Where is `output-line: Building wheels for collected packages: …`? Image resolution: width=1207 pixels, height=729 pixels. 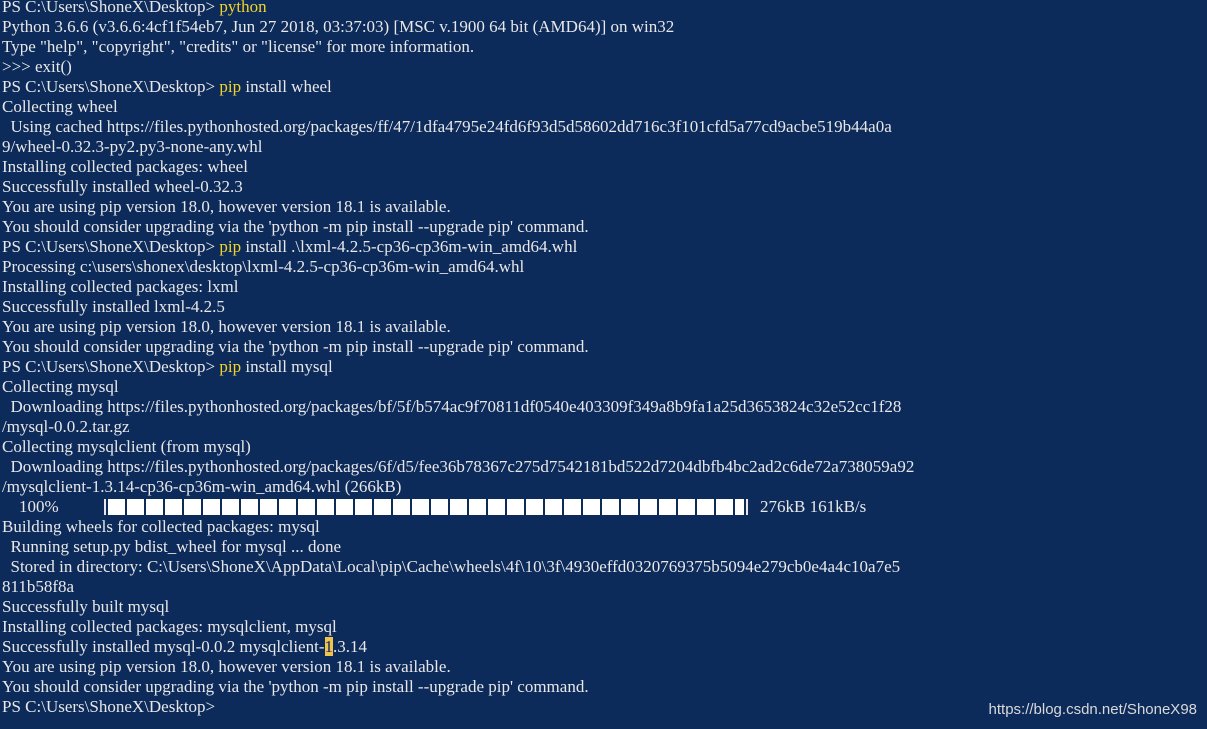
output-line: Building wheels for collected packages: … is located at coordinates (161, 526).